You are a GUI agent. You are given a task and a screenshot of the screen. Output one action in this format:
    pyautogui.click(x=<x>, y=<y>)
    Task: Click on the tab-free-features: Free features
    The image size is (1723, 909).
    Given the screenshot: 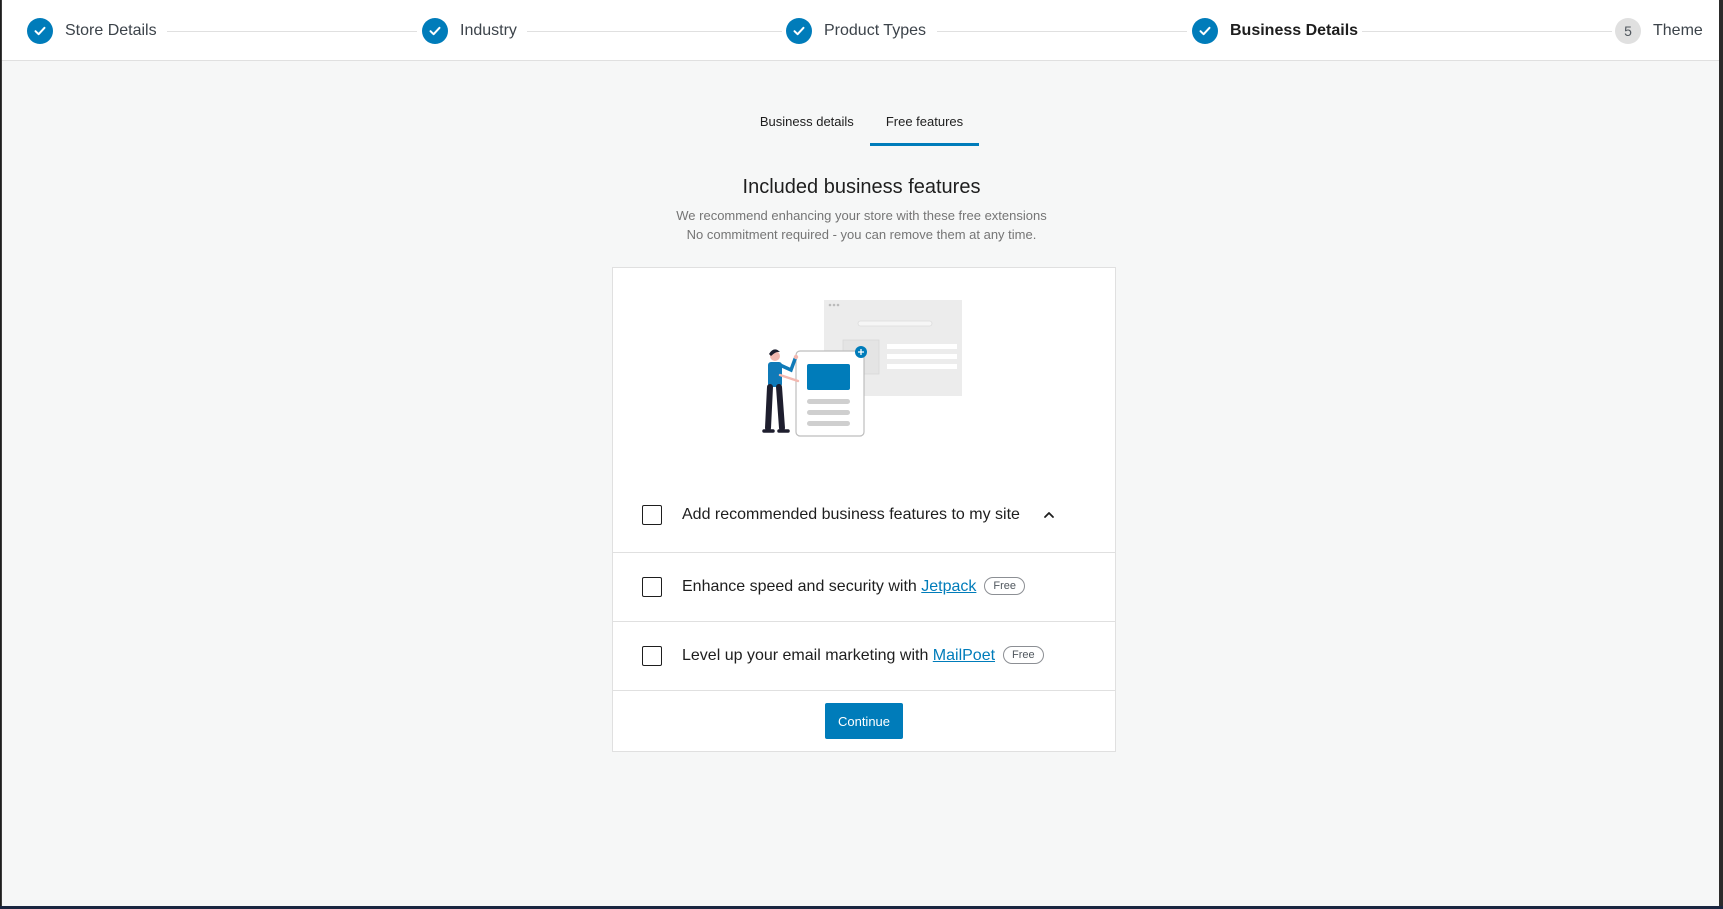 What is the action you would take?
    pyautogui.click(x=924, y=127)
    